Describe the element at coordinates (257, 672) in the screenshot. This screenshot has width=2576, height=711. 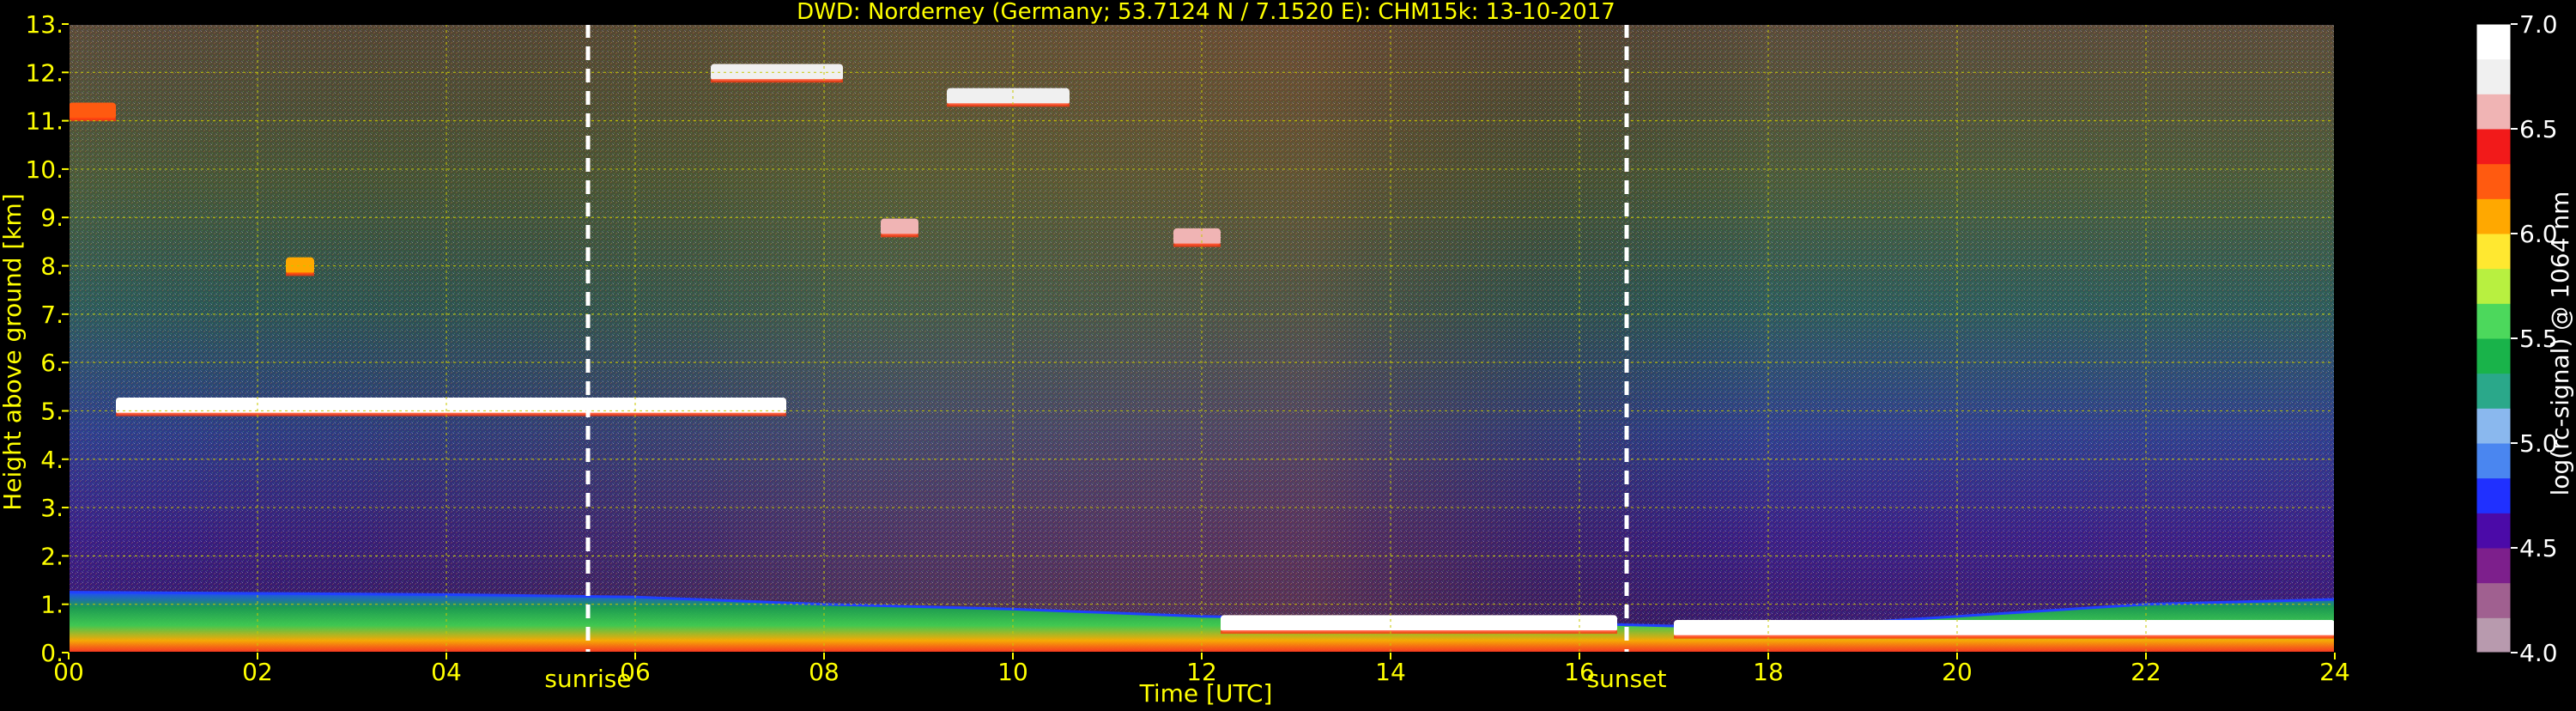
I see `x-tick-label: 02` at that location.